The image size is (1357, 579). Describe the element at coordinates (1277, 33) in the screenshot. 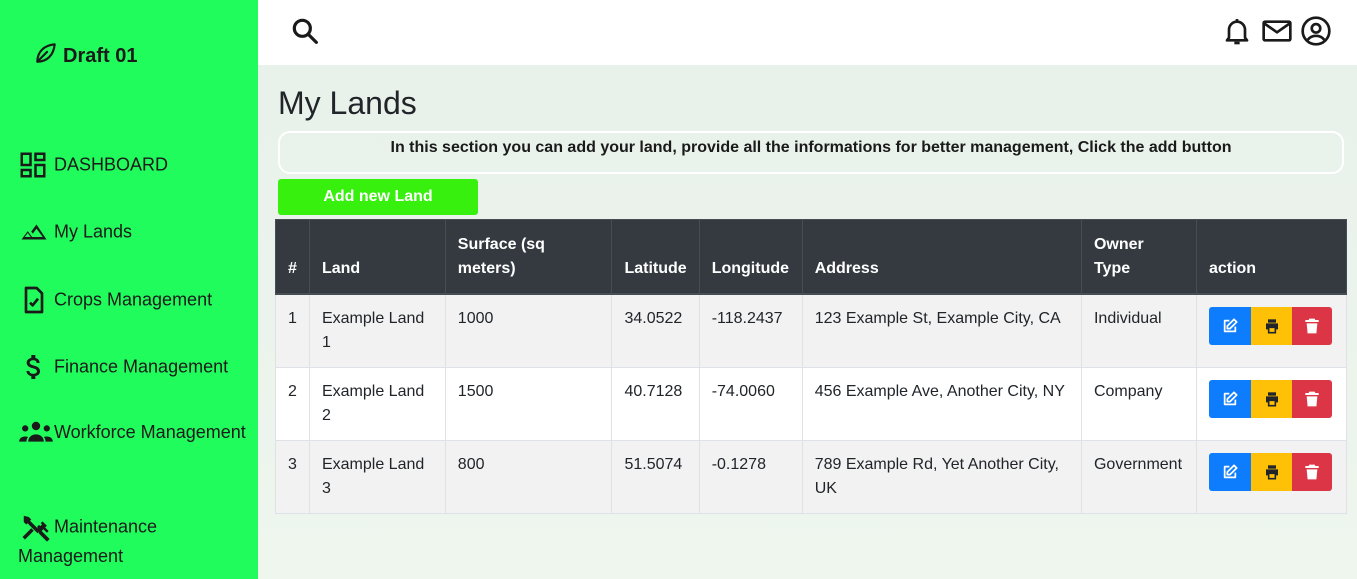

I see `mail-icon` at that location.